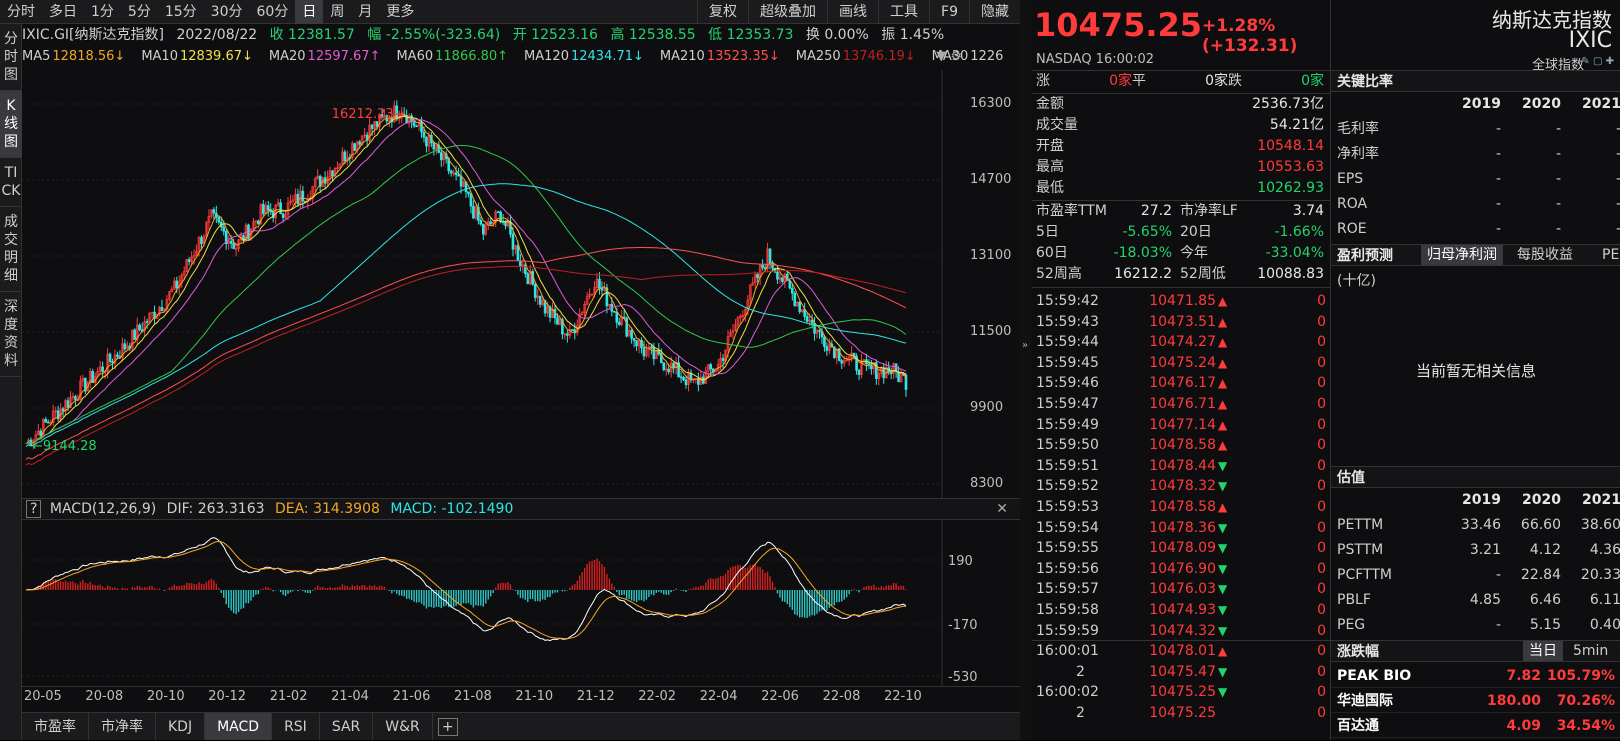  I want to click on ratio-key: ROA, so click(1352, 204).